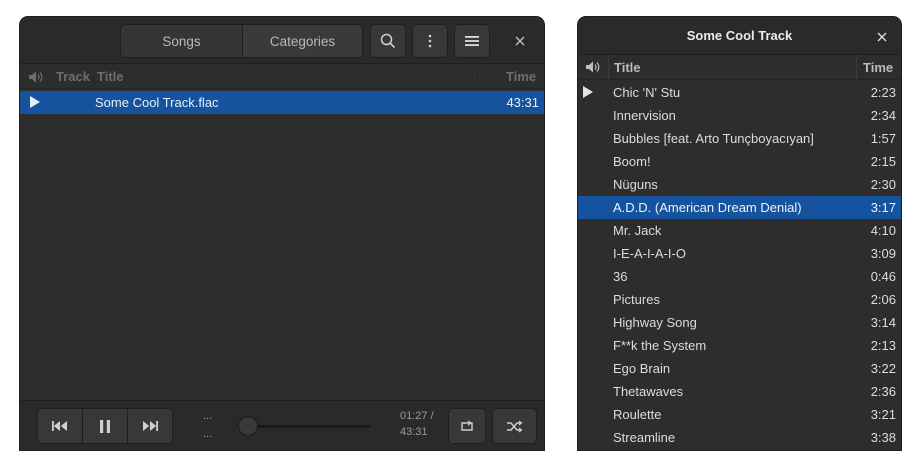 The width and height of the screenshot is (921, 471). What do you see at coordinates (644, 115) in the screenshot?
I see `track-title: Innervision` at bounding box center [644, 115].